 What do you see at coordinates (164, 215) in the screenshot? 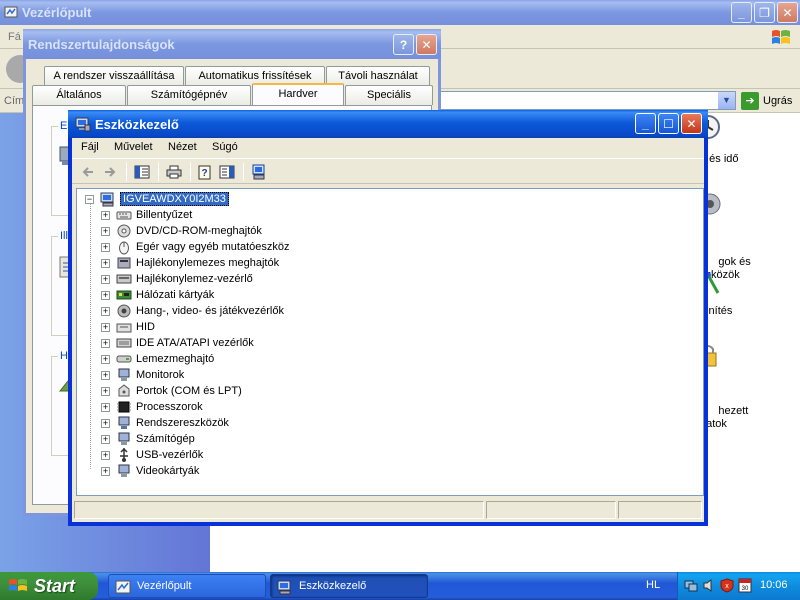
I see `tree-item-label: Billentyűzet` at bounding box center [164, 215].